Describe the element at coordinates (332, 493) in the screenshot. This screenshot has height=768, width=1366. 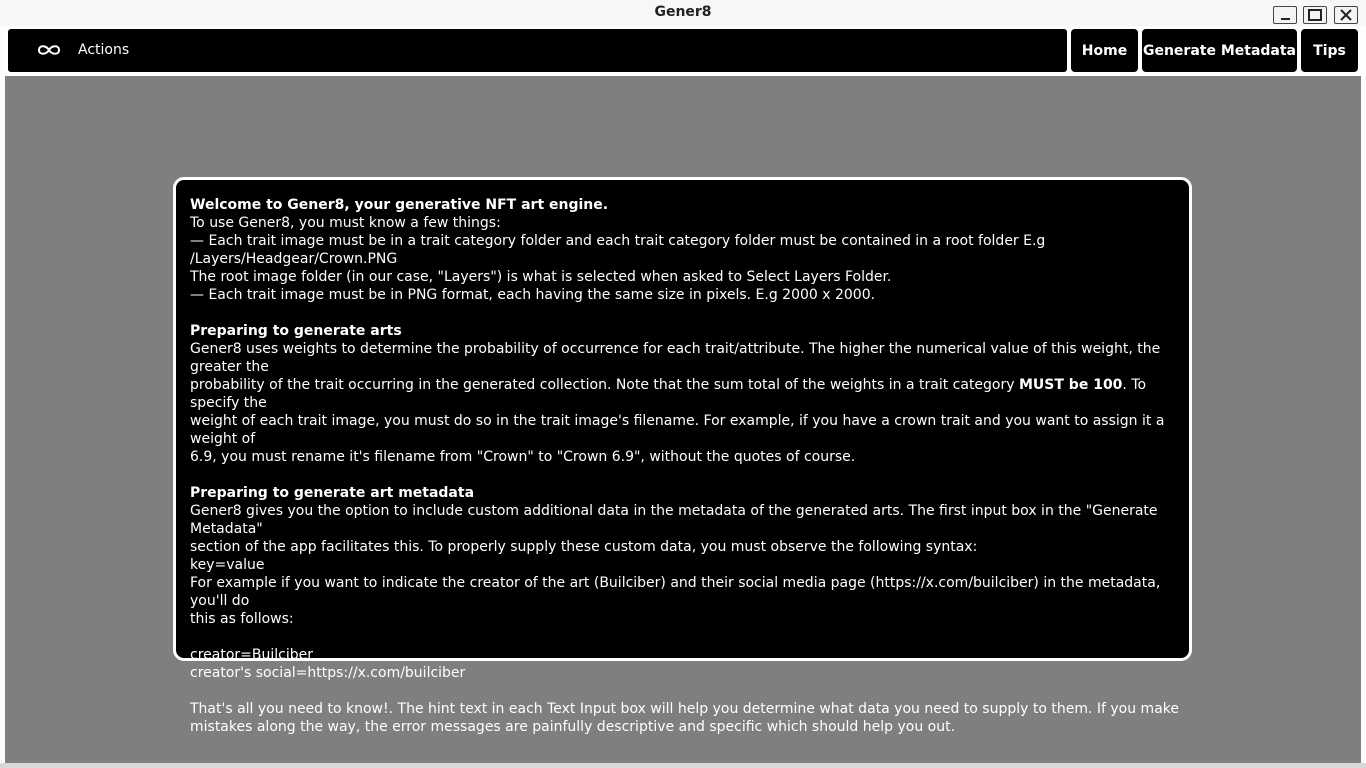
I see `metadata-heading: Preparing to generate art metadata` at that location.